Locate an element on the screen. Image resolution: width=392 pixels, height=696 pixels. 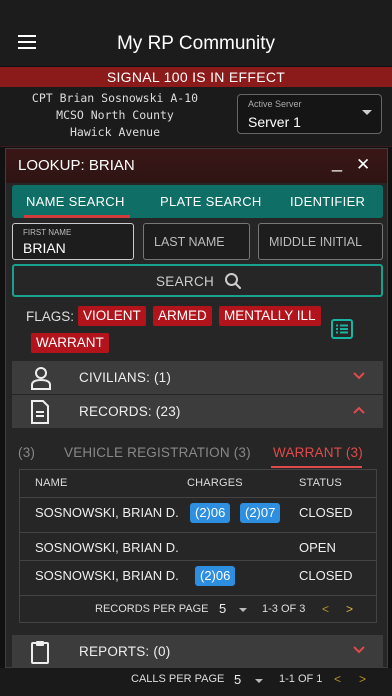
signal-banner: SIGNAL 100 IS IN EFFECT is located at coordinates (196, 77).